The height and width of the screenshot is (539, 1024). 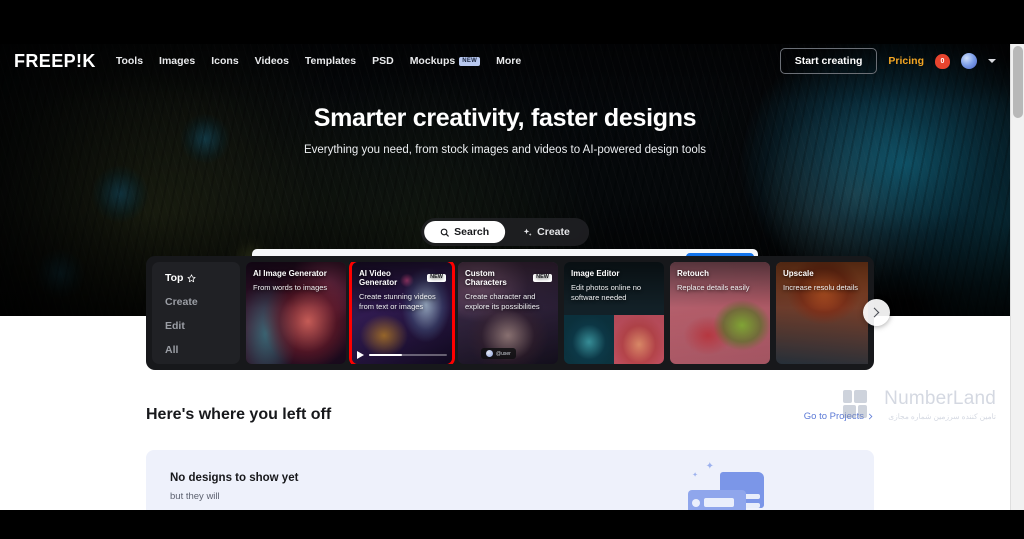 What do you see at coordinates (239, 414) in the screenshot?
I see `section-title: Here's where you left off` at bounding box center [239, 414].